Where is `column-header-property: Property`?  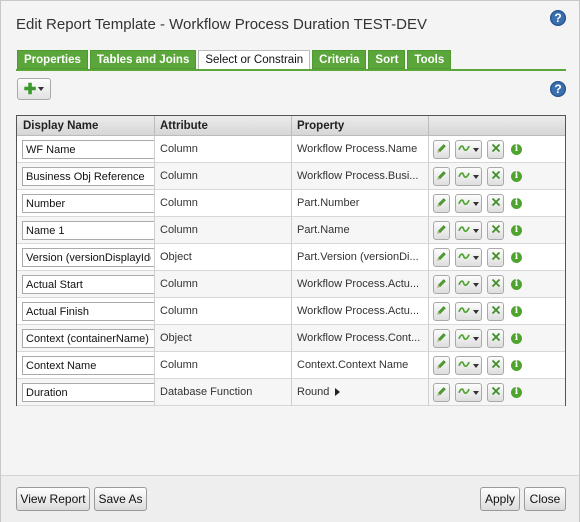 column-header-property: Property is located at coordinates (359, 126).